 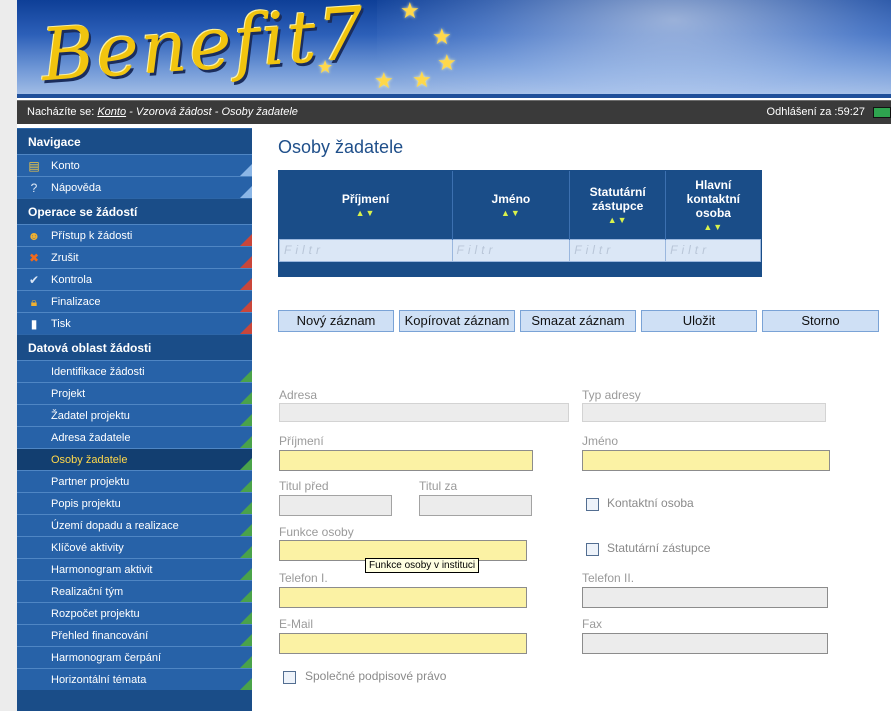 I want to click on column-header-kontaktni: Hlavní kontaktní osoba ▲▼, so click(x=713, y=205).